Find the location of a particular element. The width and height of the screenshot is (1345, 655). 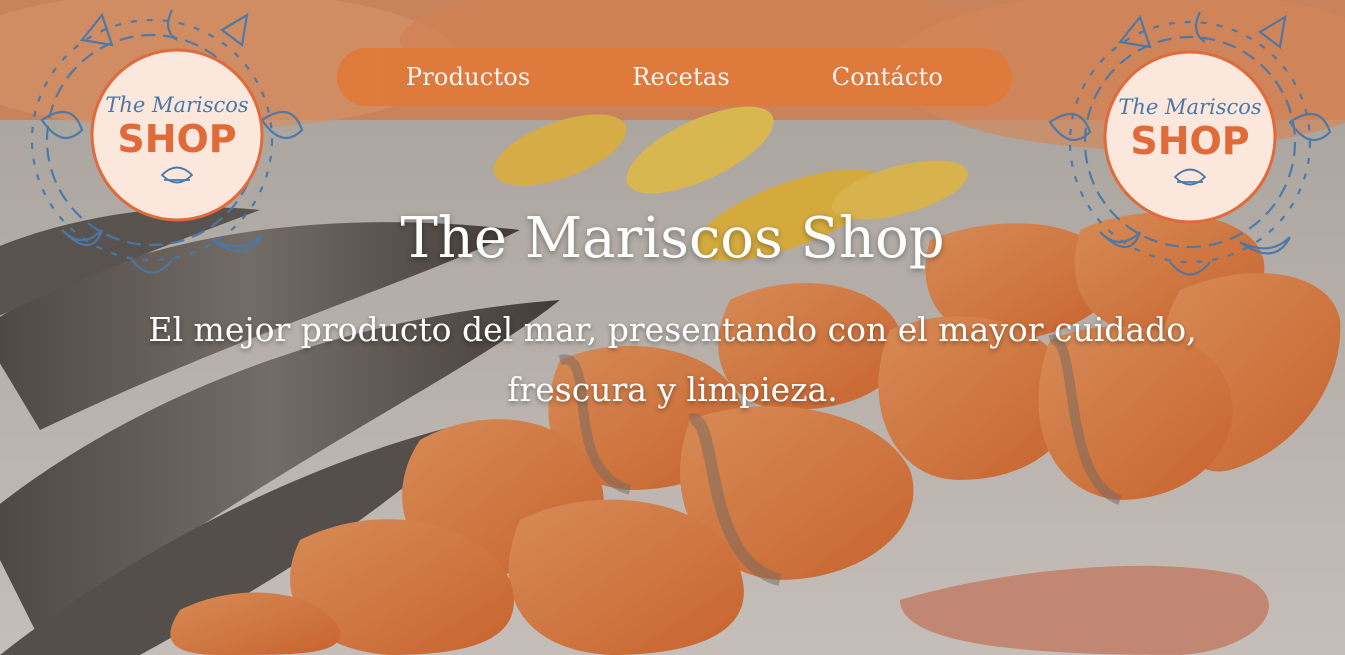

nav-link-productos: Productos is located at coordinates (468, 77).